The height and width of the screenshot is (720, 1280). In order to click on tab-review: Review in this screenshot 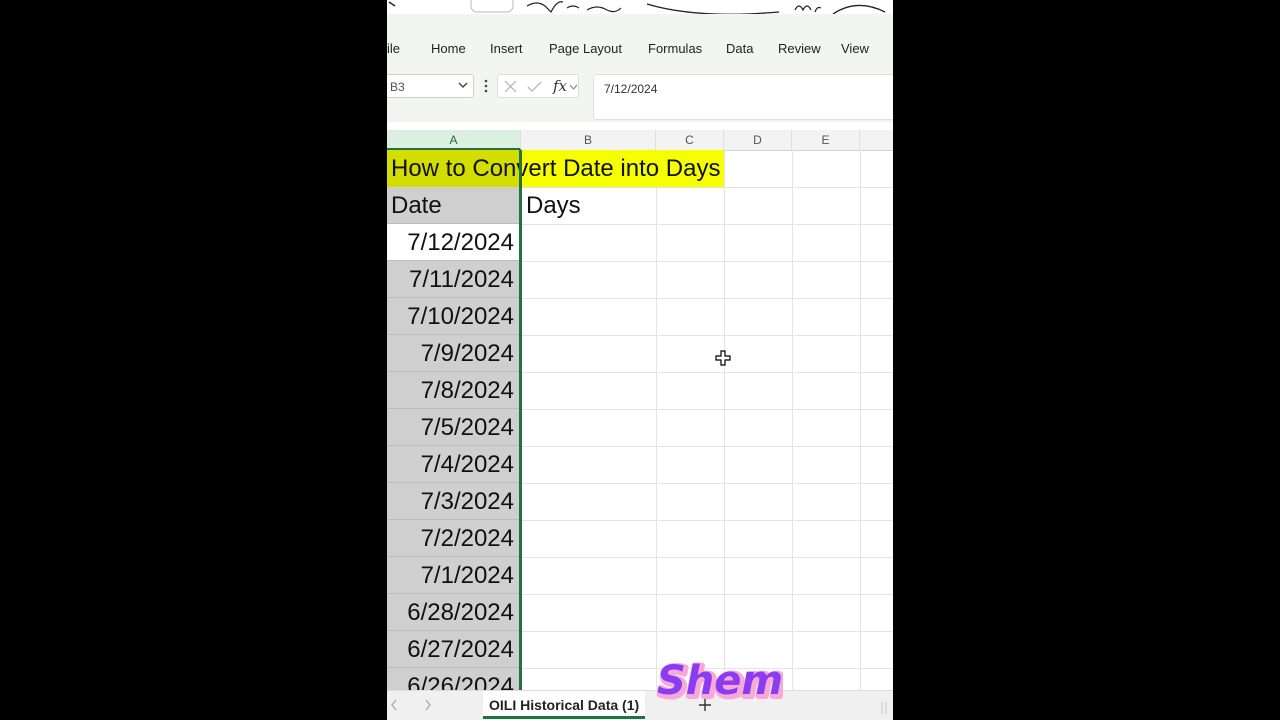, I will do `click(799, 48)`.